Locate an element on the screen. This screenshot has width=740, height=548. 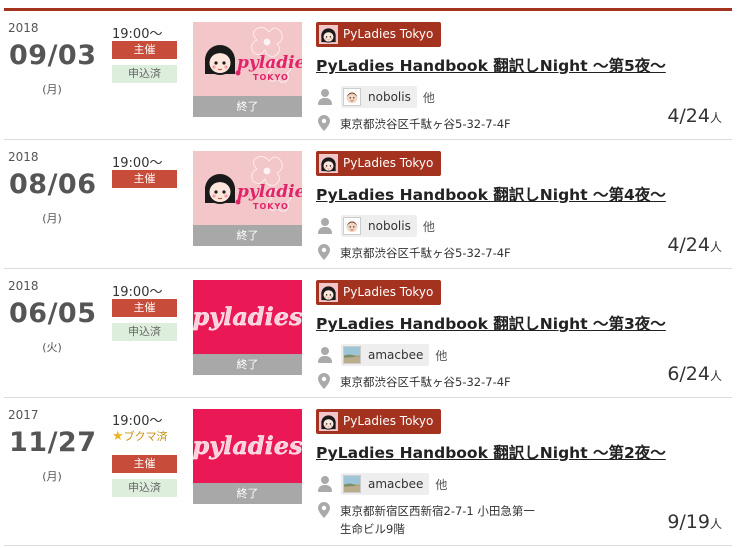
event-title-link: PyLadies Handbook 翻訳しNight 〜第3夜〜 is located at coordinates (491, 323).